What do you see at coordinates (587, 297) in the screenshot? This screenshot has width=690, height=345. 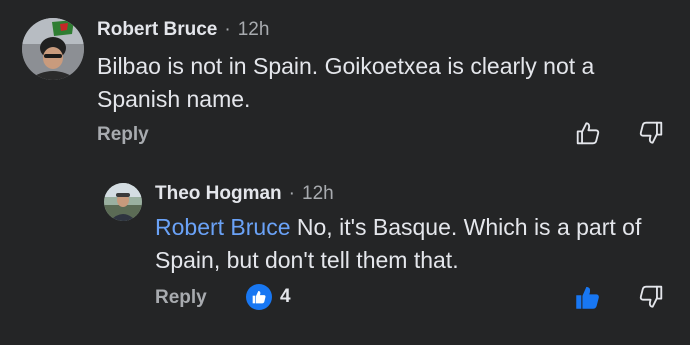 I see `thumbs-up-filled-icon` at bounding box center [587, 297].